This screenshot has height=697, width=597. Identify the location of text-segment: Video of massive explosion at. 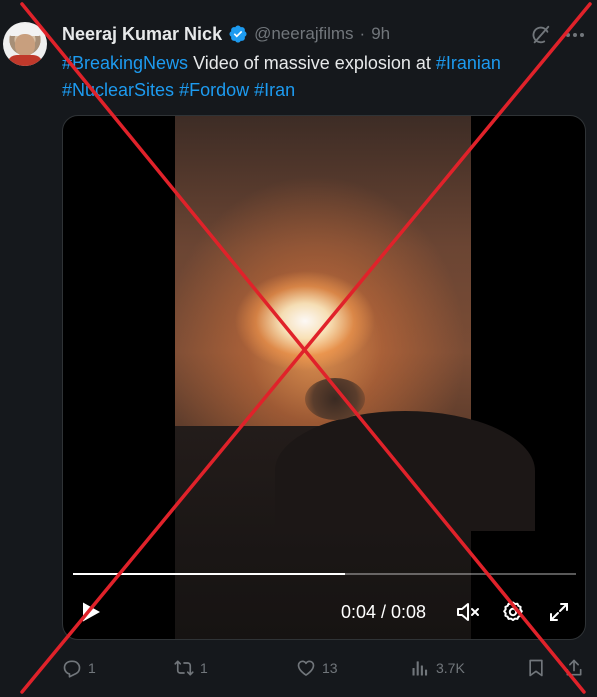
(312, 63).